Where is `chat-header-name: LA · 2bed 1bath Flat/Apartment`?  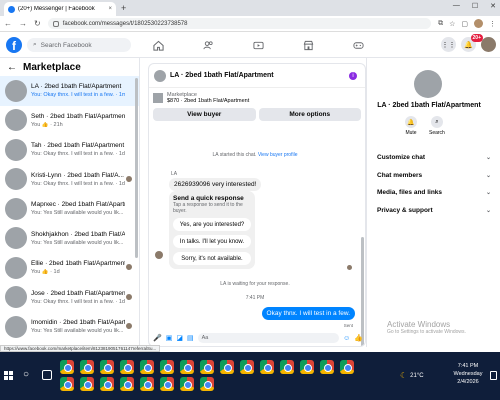
chat-header-name: LA · 2bed 1bath Flat/Apartment is located at coordinates (257, 75).